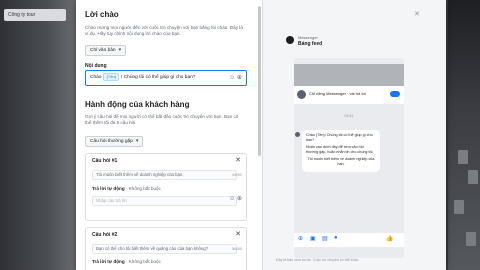 The width and height of the screenshot is (480, 270). What do you see at coordinates (337, 93) in the screenshot?
I see `chat-name: Chỉ riêng Messenger · vài trả lời` at bounding box center [337, 93].